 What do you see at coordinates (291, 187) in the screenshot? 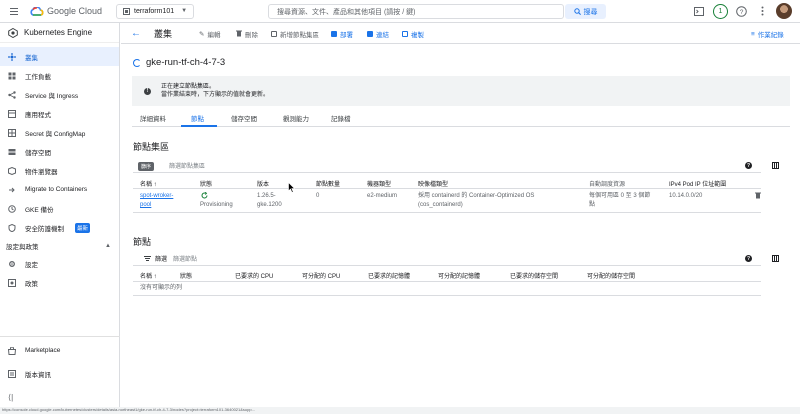
I see `mouse-cursor-icon` at bounding box center [291, 187].